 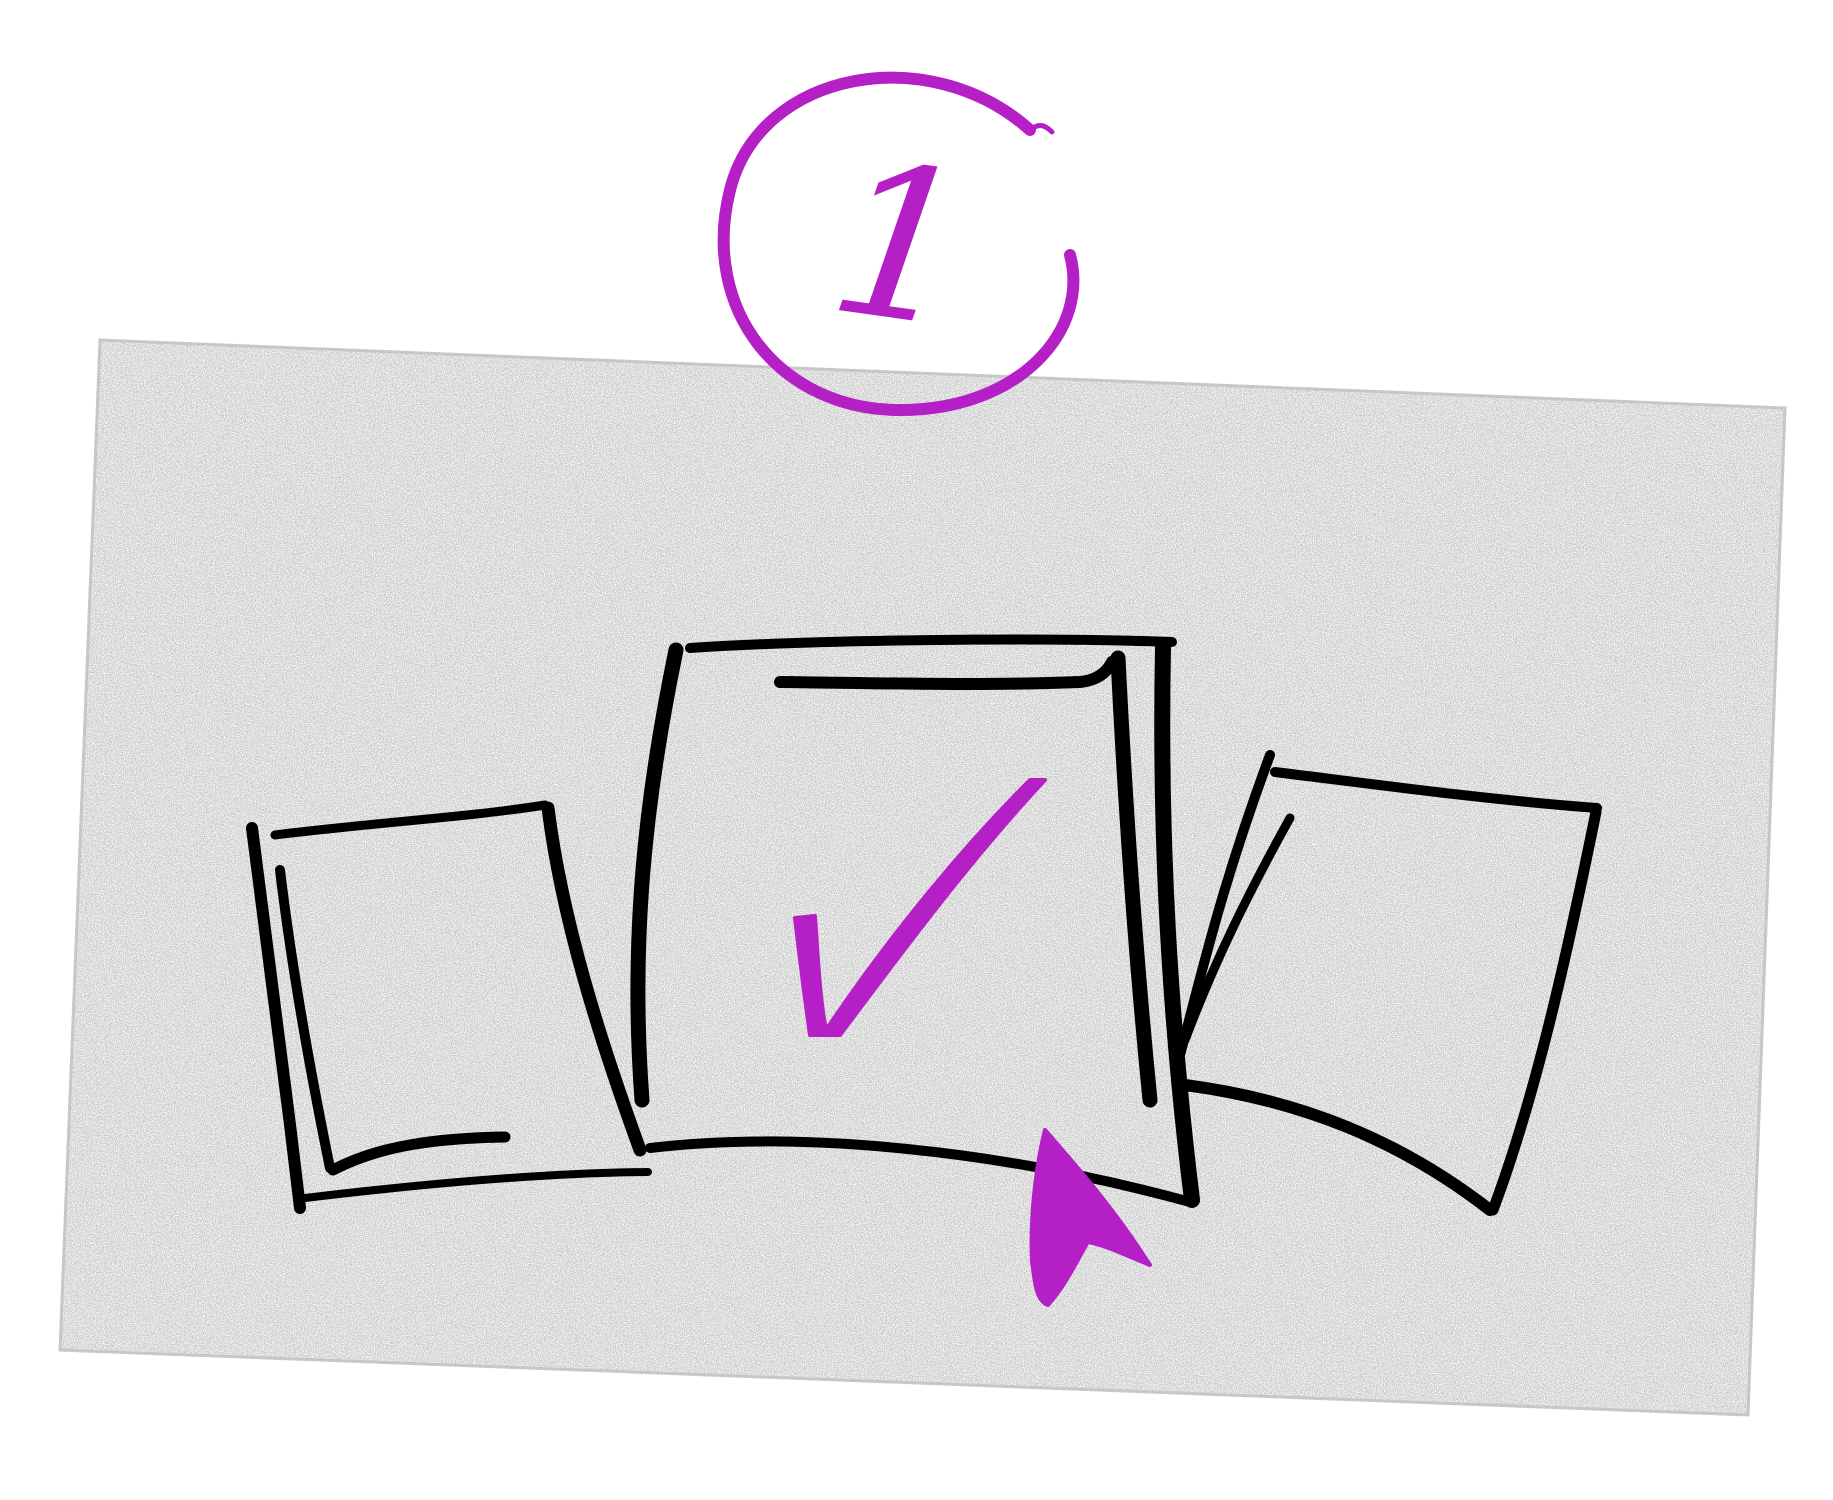 I want to click on step-number: 1, so click(x=900, y=245).